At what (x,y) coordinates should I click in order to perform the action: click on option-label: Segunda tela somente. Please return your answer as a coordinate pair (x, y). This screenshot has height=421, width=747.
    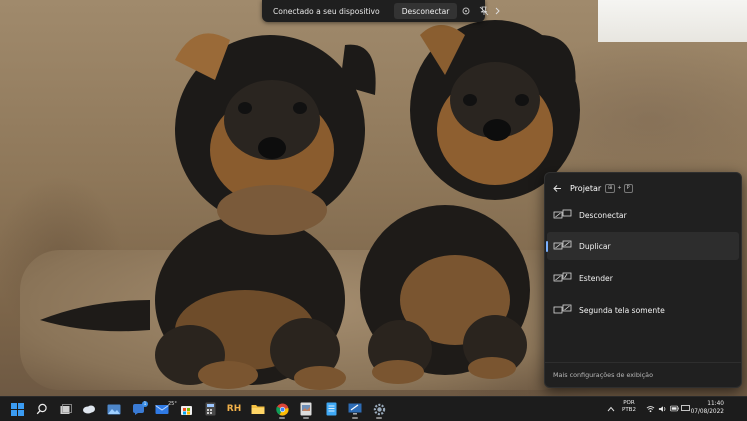
    Looking at the image, I should click on (622, 310).